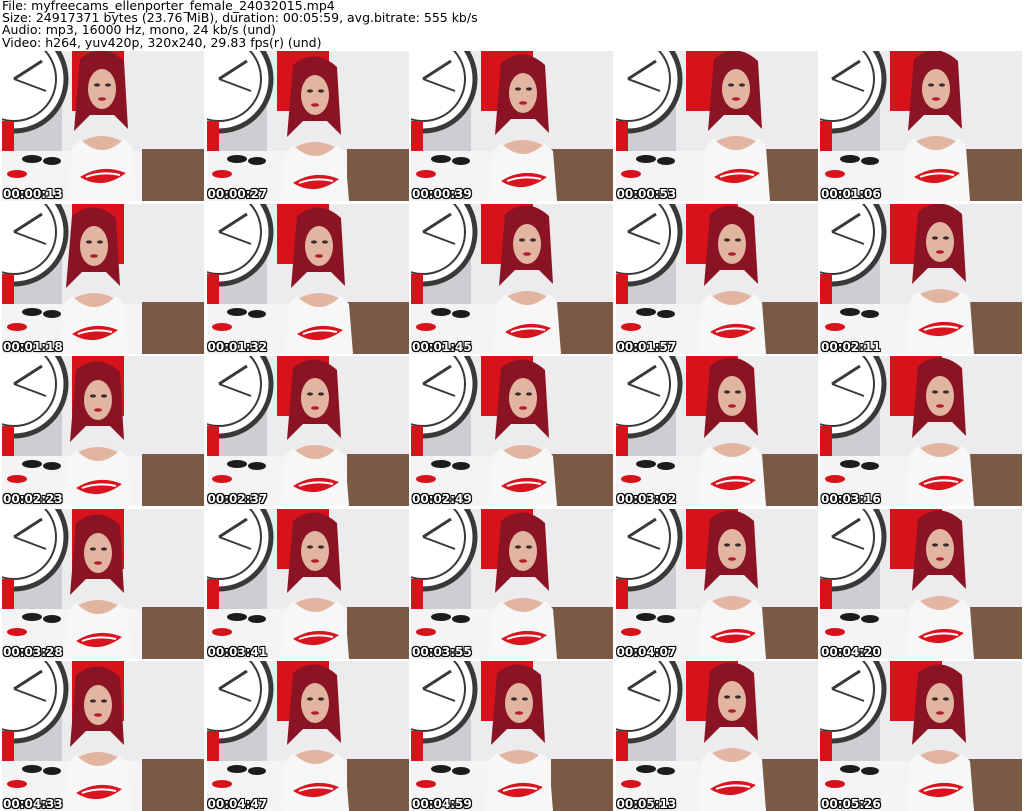 Image resolution: width=1024 pixels, height=811 pixels. I want to click on frame-timestamp: 00:03:55, so click(442, 651).